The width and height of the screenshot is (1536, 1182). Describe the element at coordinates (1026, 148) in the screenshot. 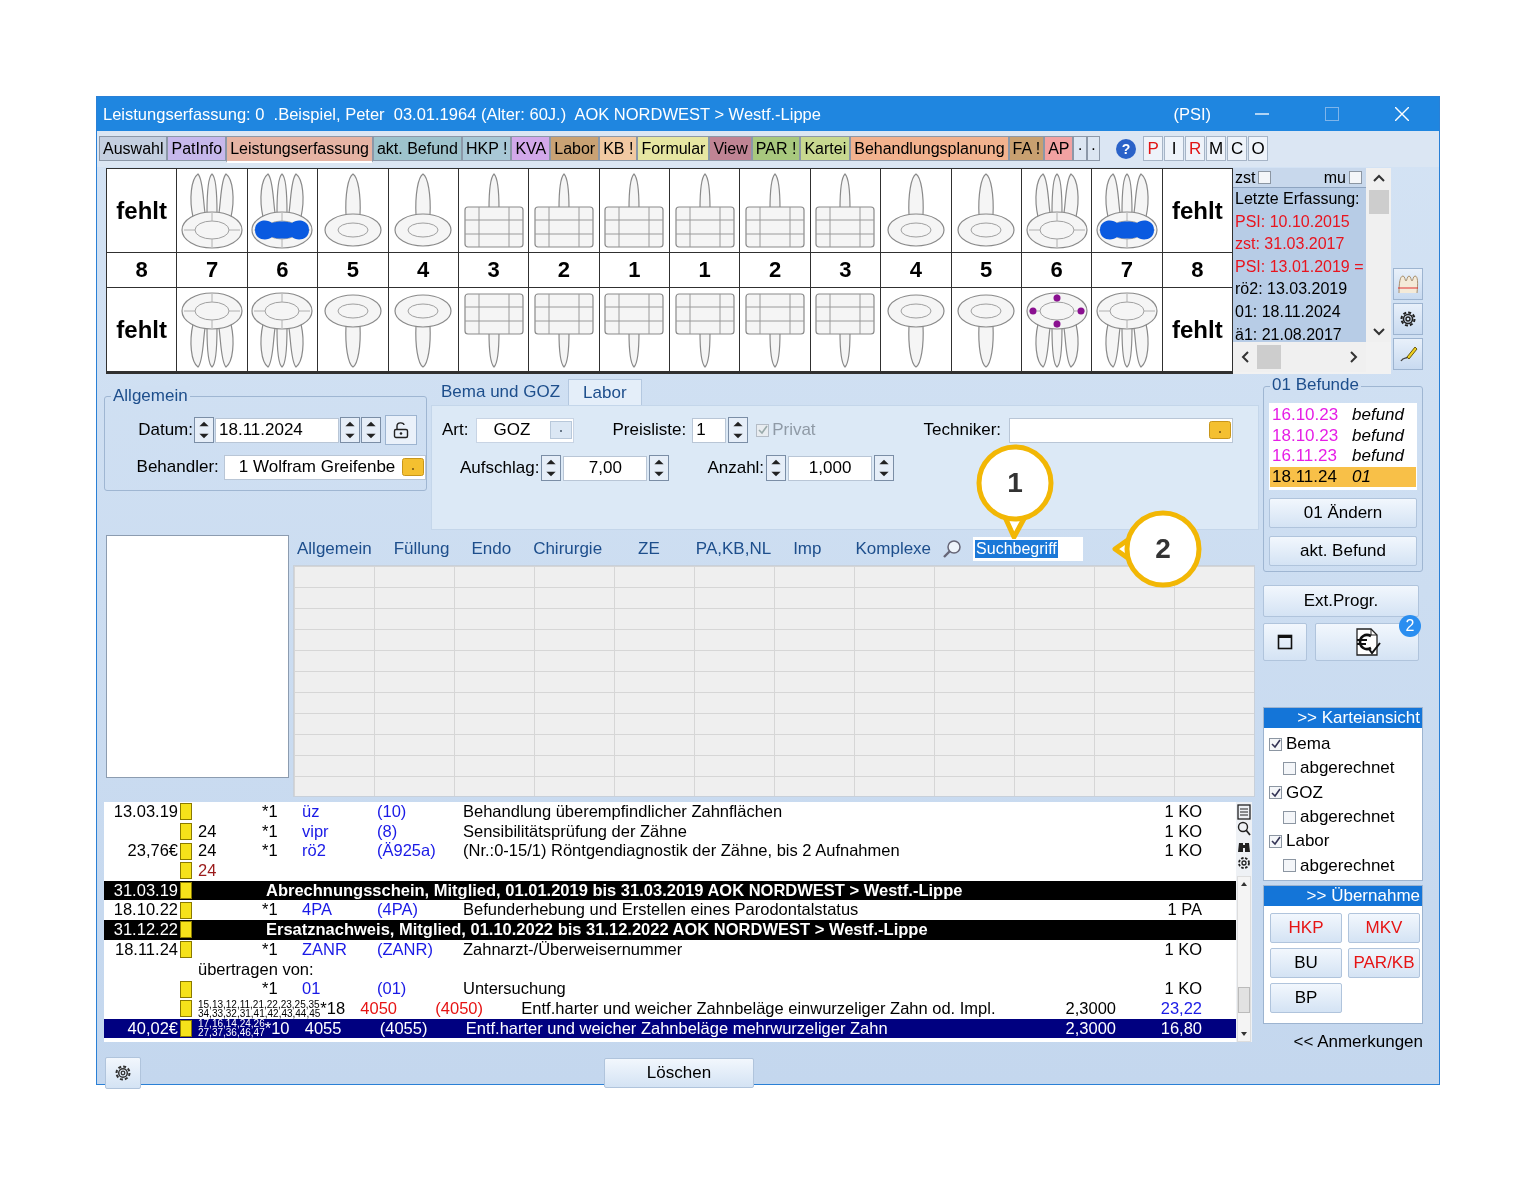

I see `tab: FA !` at that location.